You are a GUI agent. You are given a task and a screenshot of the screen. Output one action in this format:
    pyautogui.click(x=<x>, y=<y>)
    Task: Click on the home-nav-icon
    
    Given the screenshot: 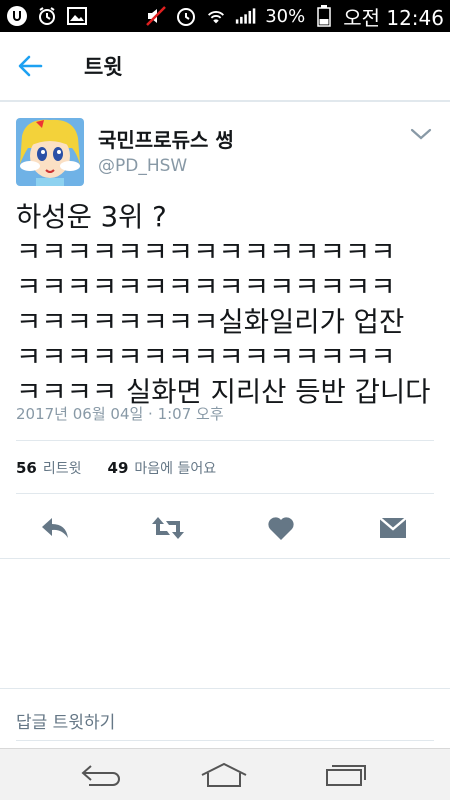 What is the action you would take?
    pyautogui.click(x=224, y=774)
    